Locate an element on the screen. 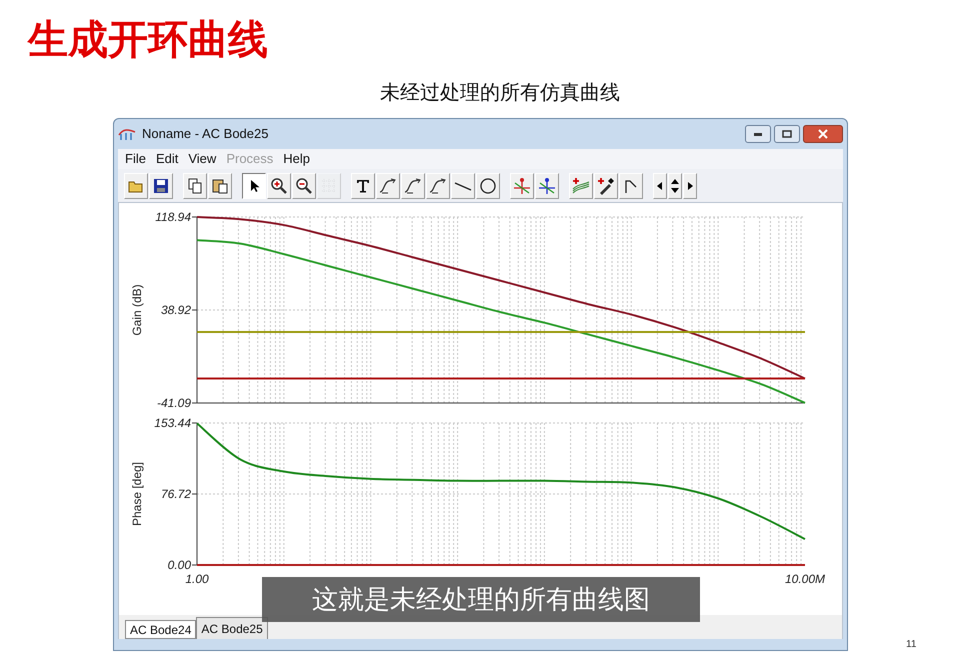  slide-subtitle: 未经过处理的所有仿真曲线 is located at coordinates (500, 93).